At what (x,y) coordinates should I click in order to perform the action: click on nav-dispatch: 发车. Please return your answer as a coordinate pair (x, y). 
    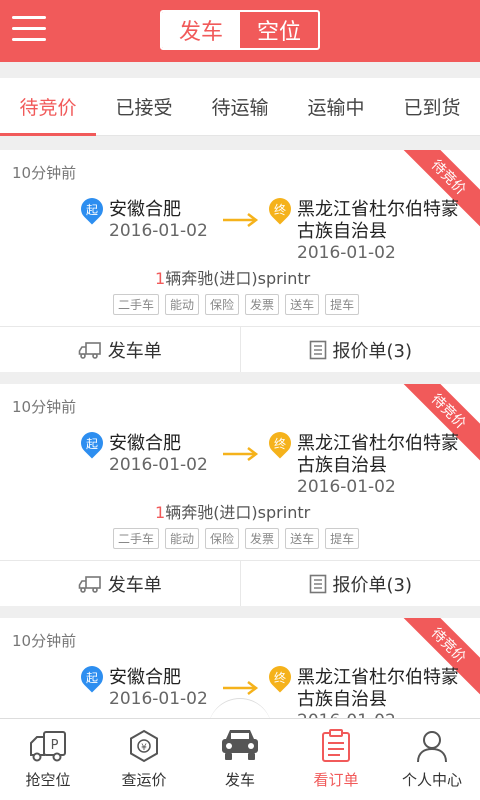
    Looking at the image, I should click on (240, 759).